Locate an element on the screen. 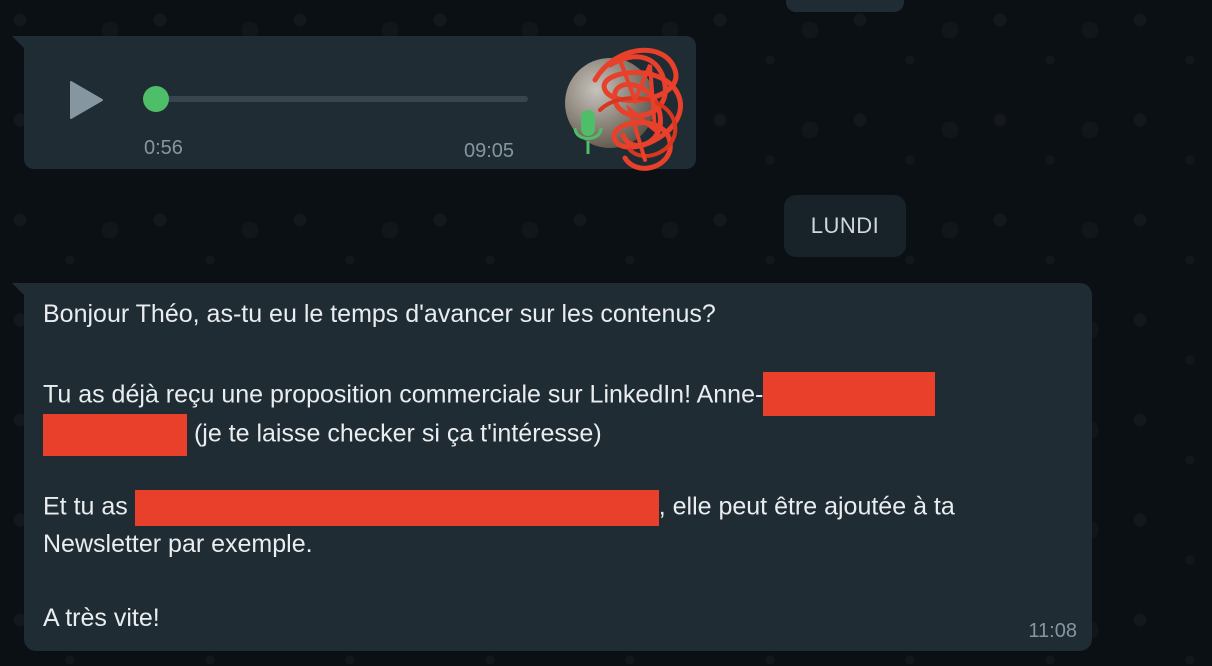  play-button is located at coordinates (86, 100).